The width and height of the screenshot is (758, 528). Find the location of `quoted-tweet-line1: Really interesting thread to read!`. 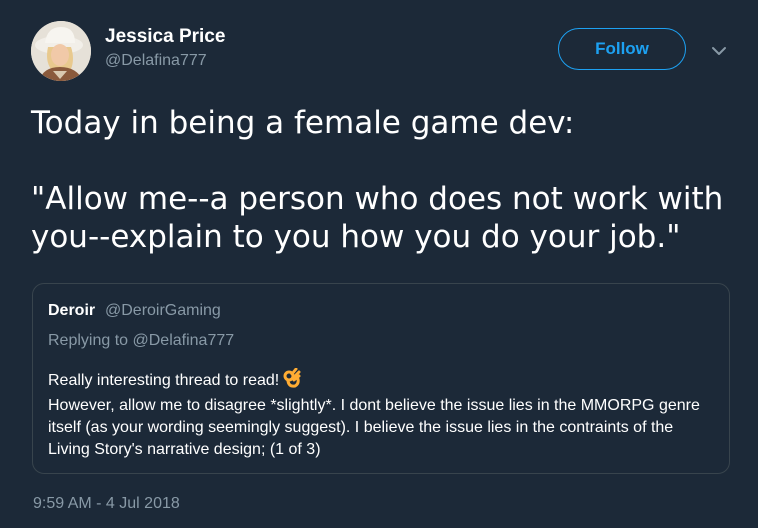

quoted-tweet-line1: Really interesting thread to read! is located at coordinates (164, 380).